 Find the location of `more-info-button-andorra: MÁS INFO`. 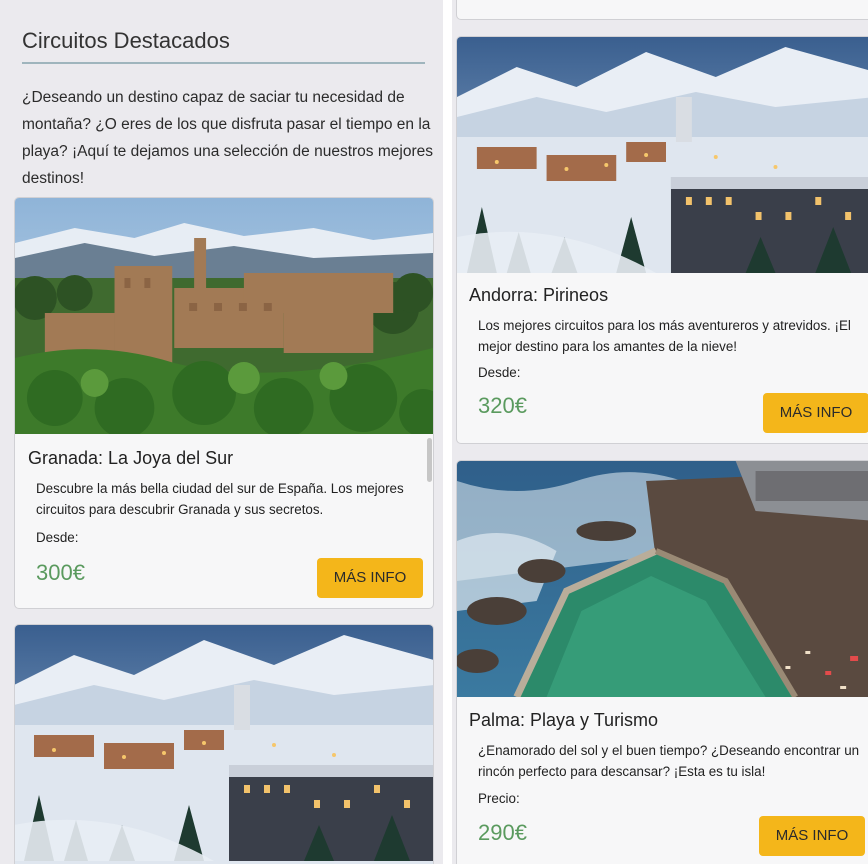

more-info-button-andorra: MÁS INFO is located at coordinates (815, 413).